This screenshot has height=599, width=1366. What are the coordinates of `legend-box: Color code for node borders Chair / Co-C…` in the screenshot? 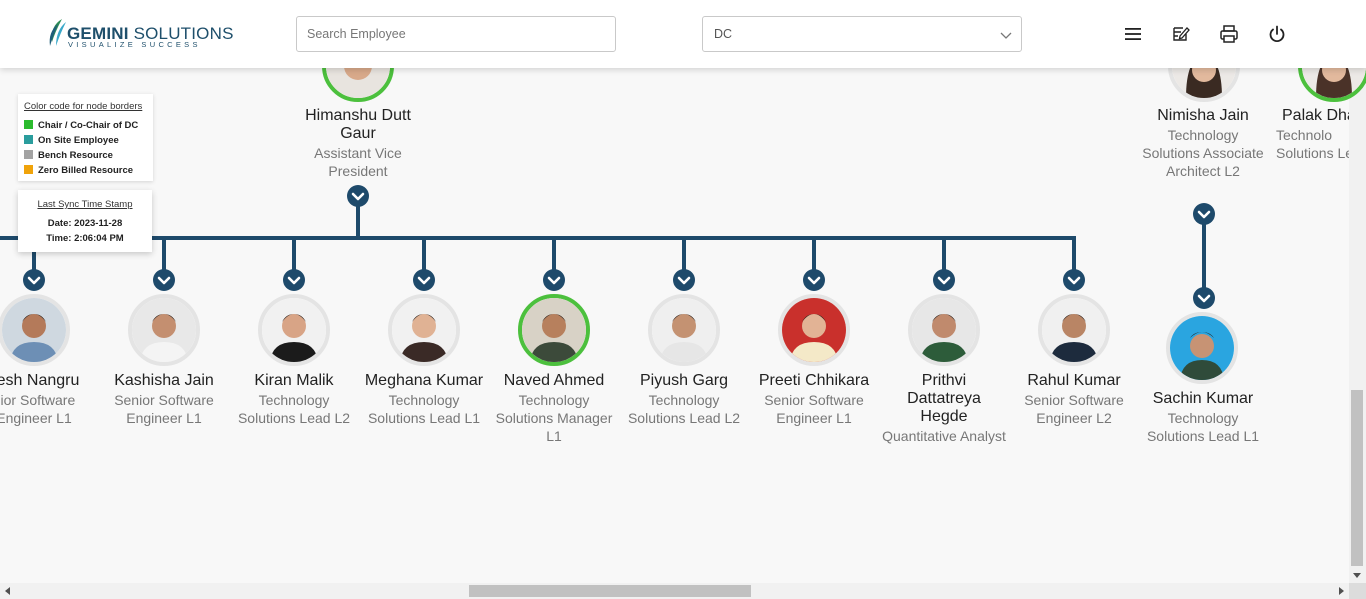 It's located at (85, 137).